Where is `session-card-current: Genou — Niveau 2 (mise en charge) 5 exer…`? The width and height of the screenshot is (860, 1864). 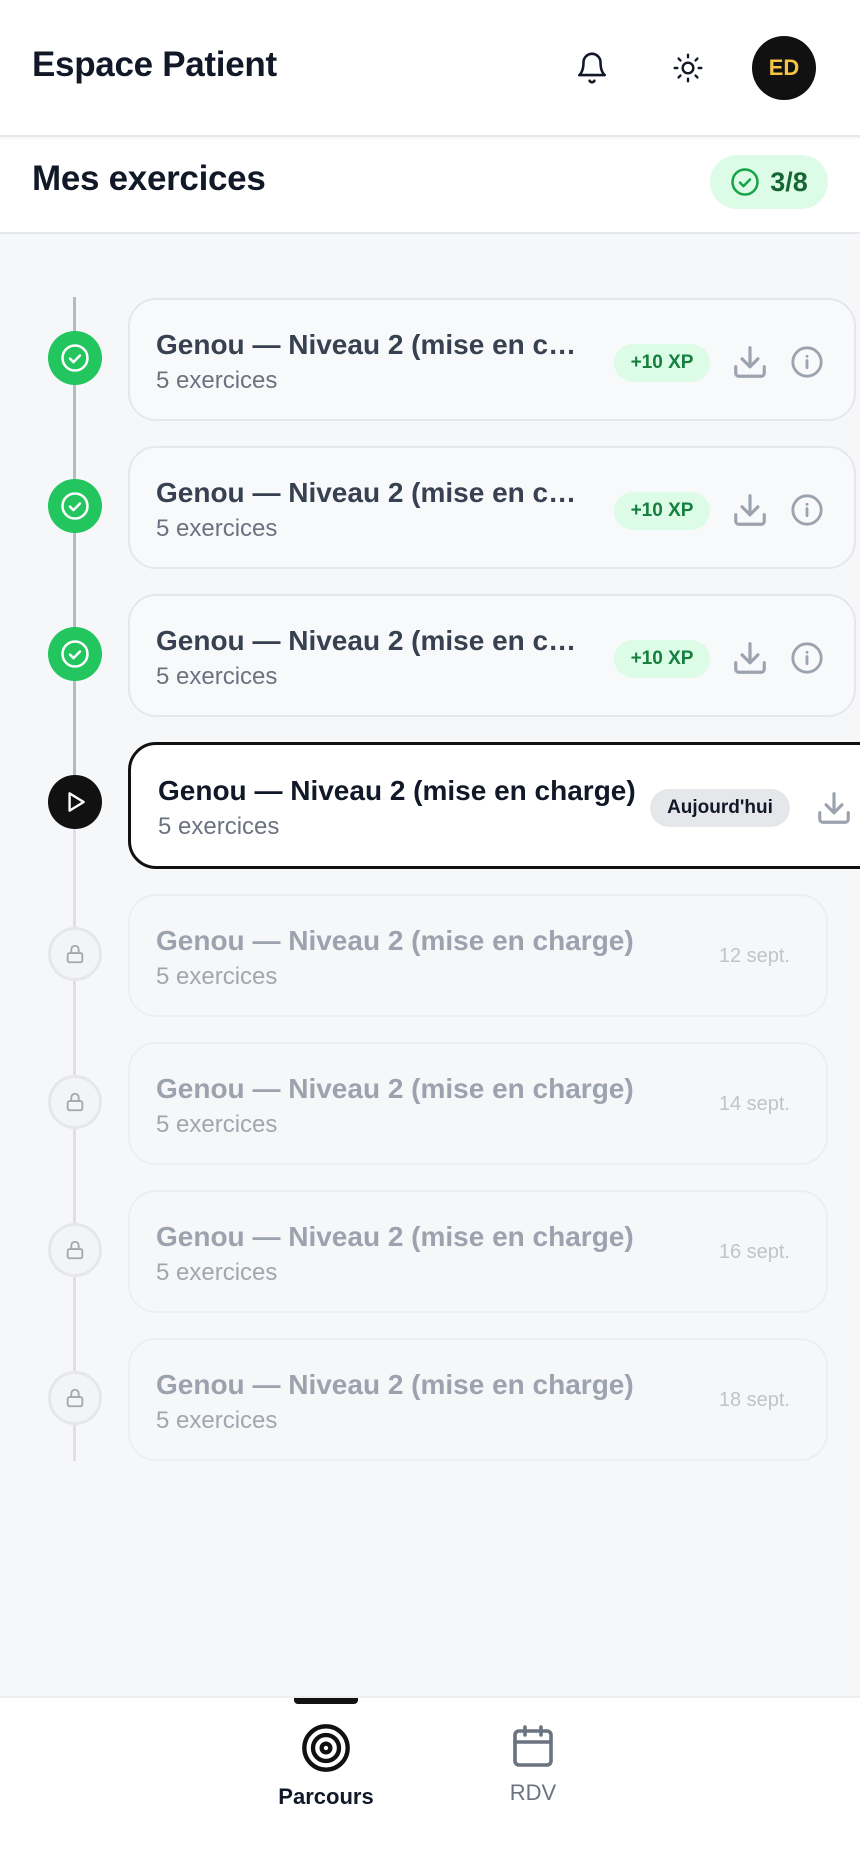 session-card-current: Genou — Niveau 2 (mise en charge) 5 exer… is located at coordinates (494, 805).